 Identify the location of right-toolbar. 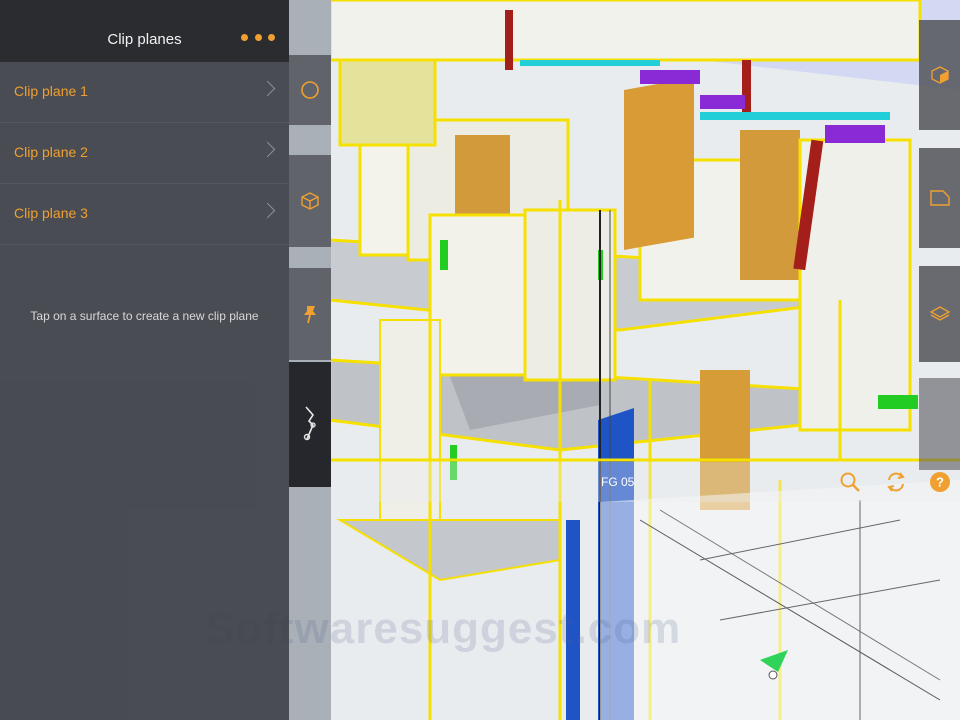
(939, 235).